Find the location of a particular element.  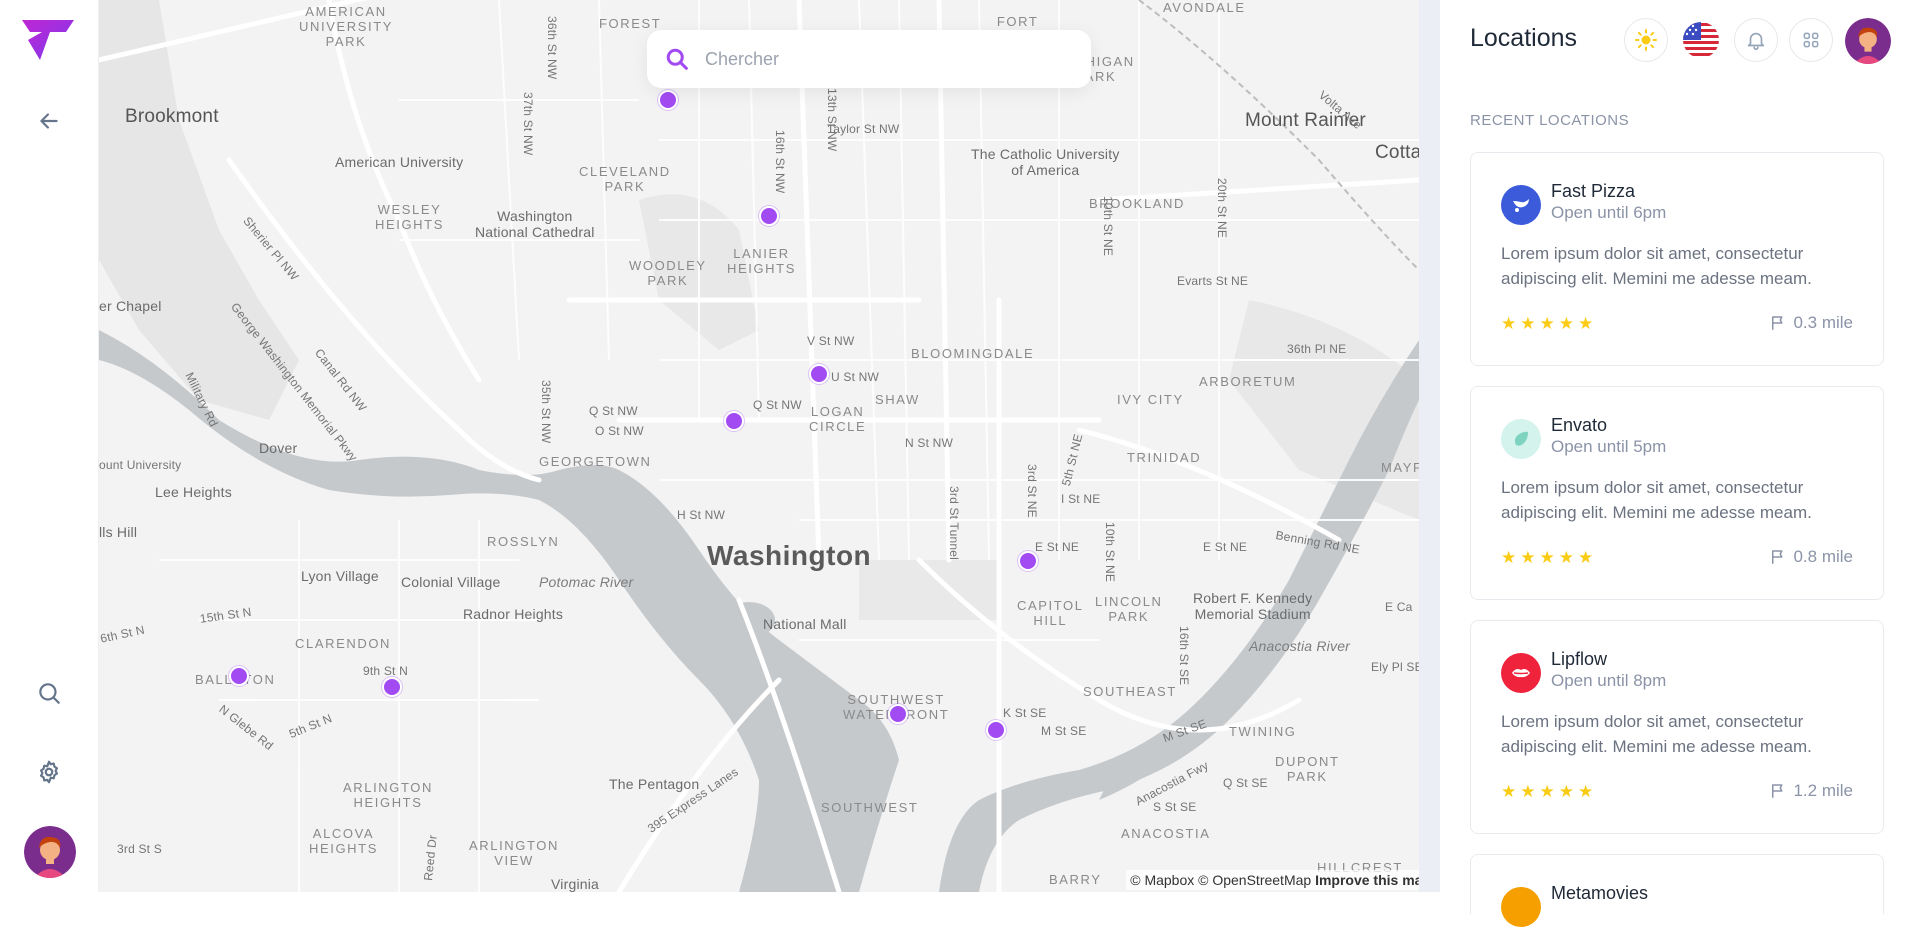

sun-icon is located at coordinates (1646, 40).